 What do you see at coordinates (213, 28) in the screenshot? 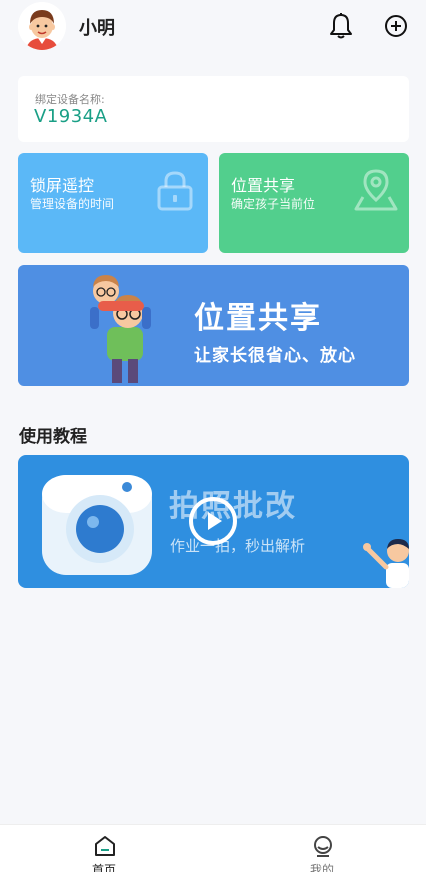
I see `top-header: 小明` at bounding box center [213, 28].